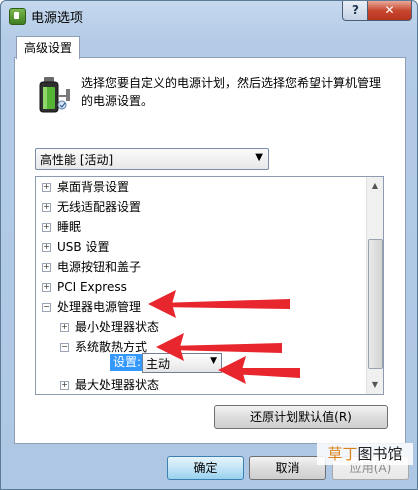  Describe the element at coordinates (158, 364) in the screenshot. I see `cooling-policy-value: 主动` at that location.